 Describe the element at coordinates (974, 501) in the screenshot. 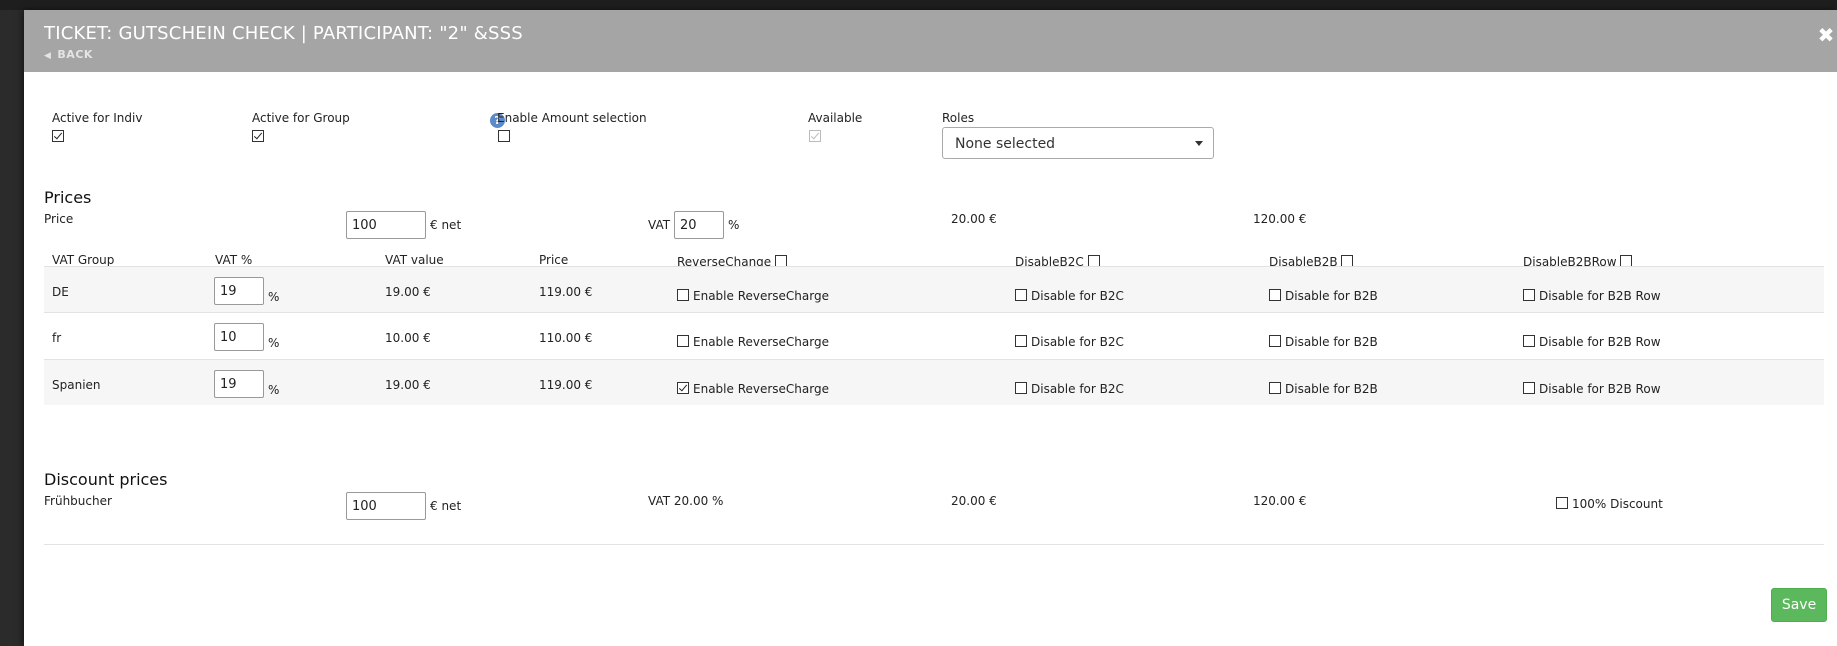

I see `discount-vat-amount: 20.00 €` at that location.